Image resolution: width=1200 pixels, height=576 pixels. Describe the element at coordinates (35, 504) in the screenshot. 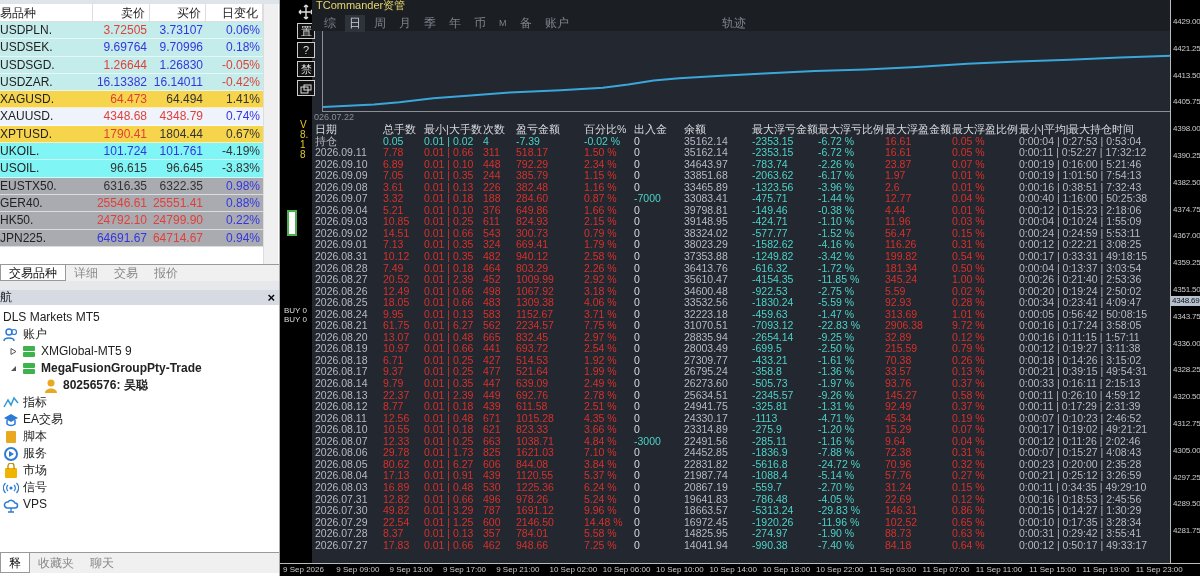

I see `tree-item: VPS` at that location.